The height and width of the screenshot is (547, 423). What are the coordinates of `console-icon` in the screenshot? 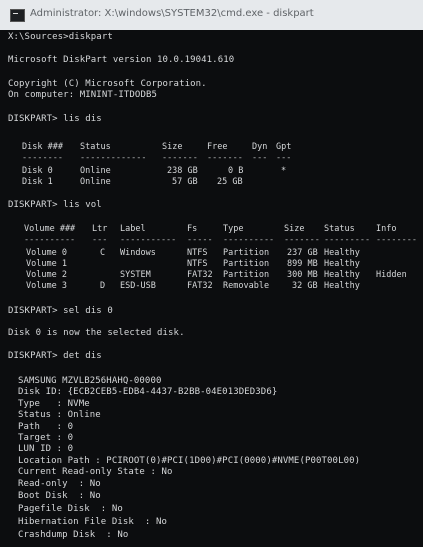 It's located at (17, 15).